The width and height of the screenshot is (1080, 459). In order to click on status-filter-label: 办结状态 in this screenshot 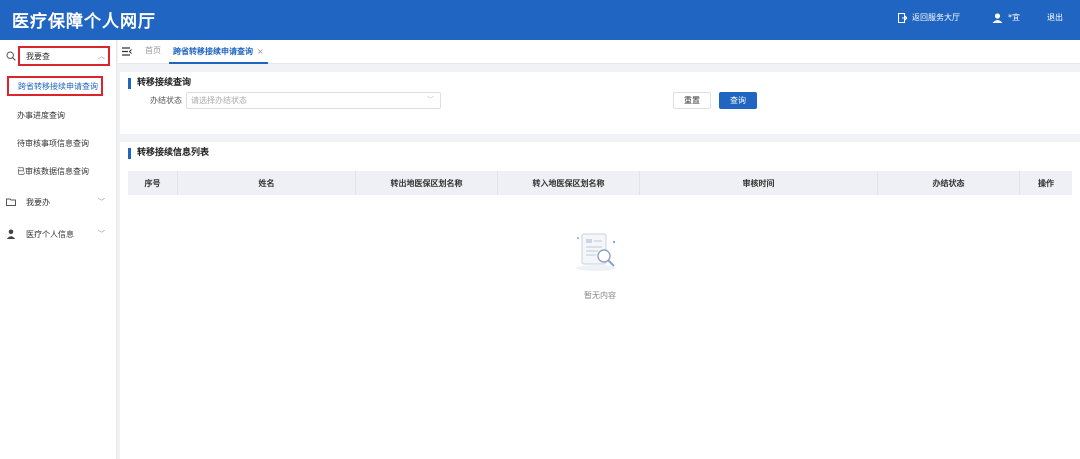, I will do `click(166, 100)`.